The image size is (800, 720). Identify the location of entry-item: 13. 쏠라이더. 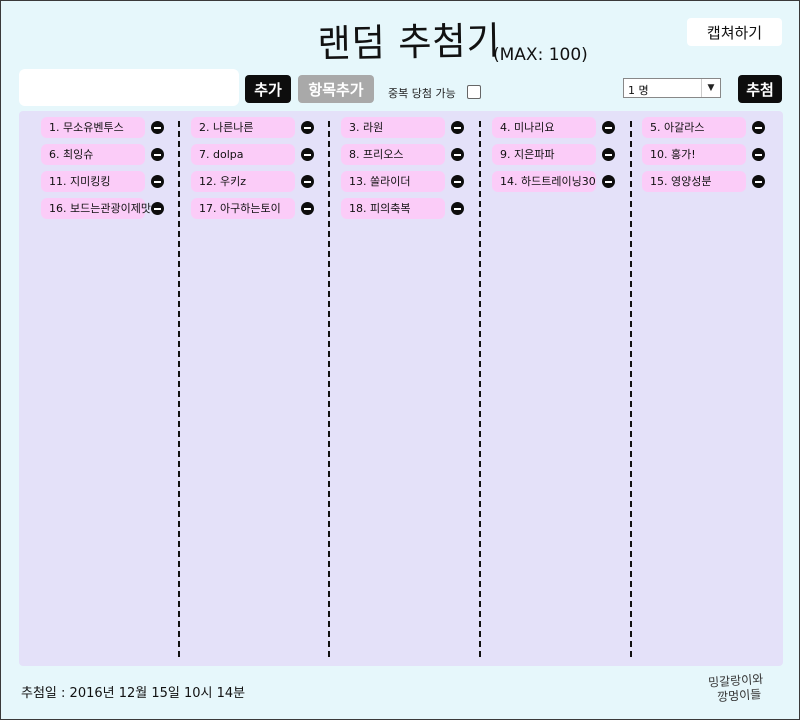
(393, 181).